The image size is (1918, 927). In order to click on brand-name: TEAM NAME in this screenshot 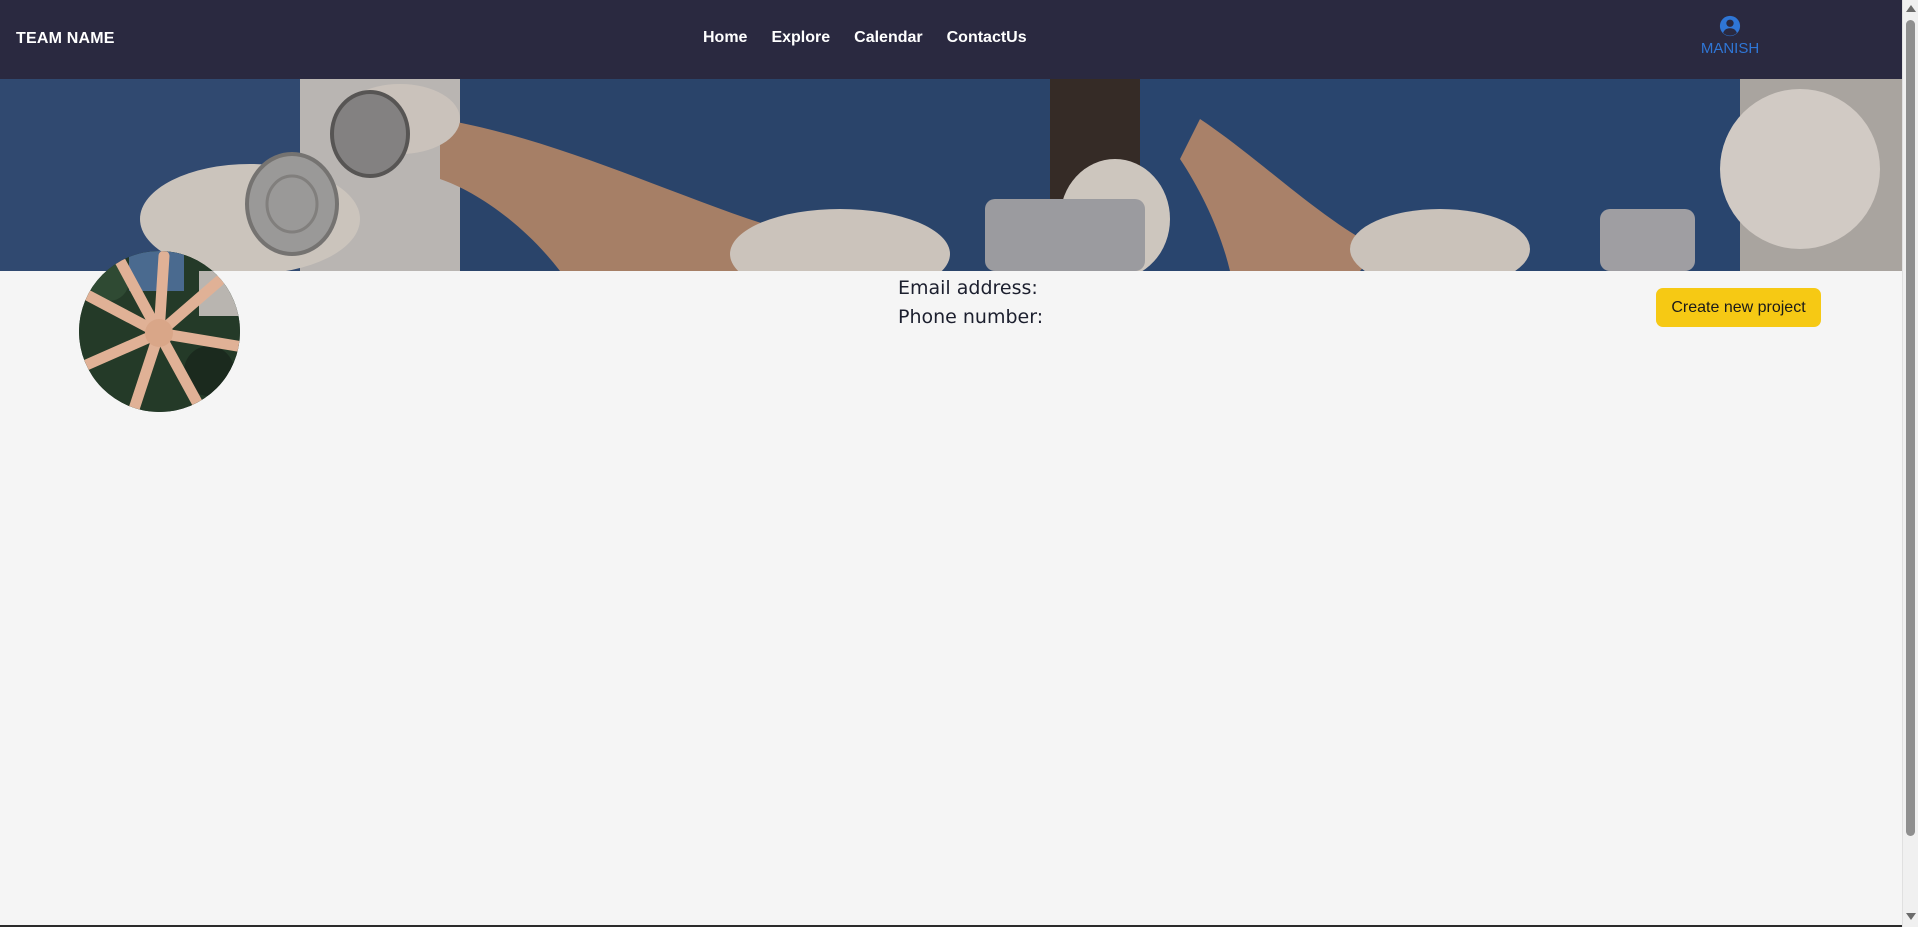, I will do `click(65, 39)`.